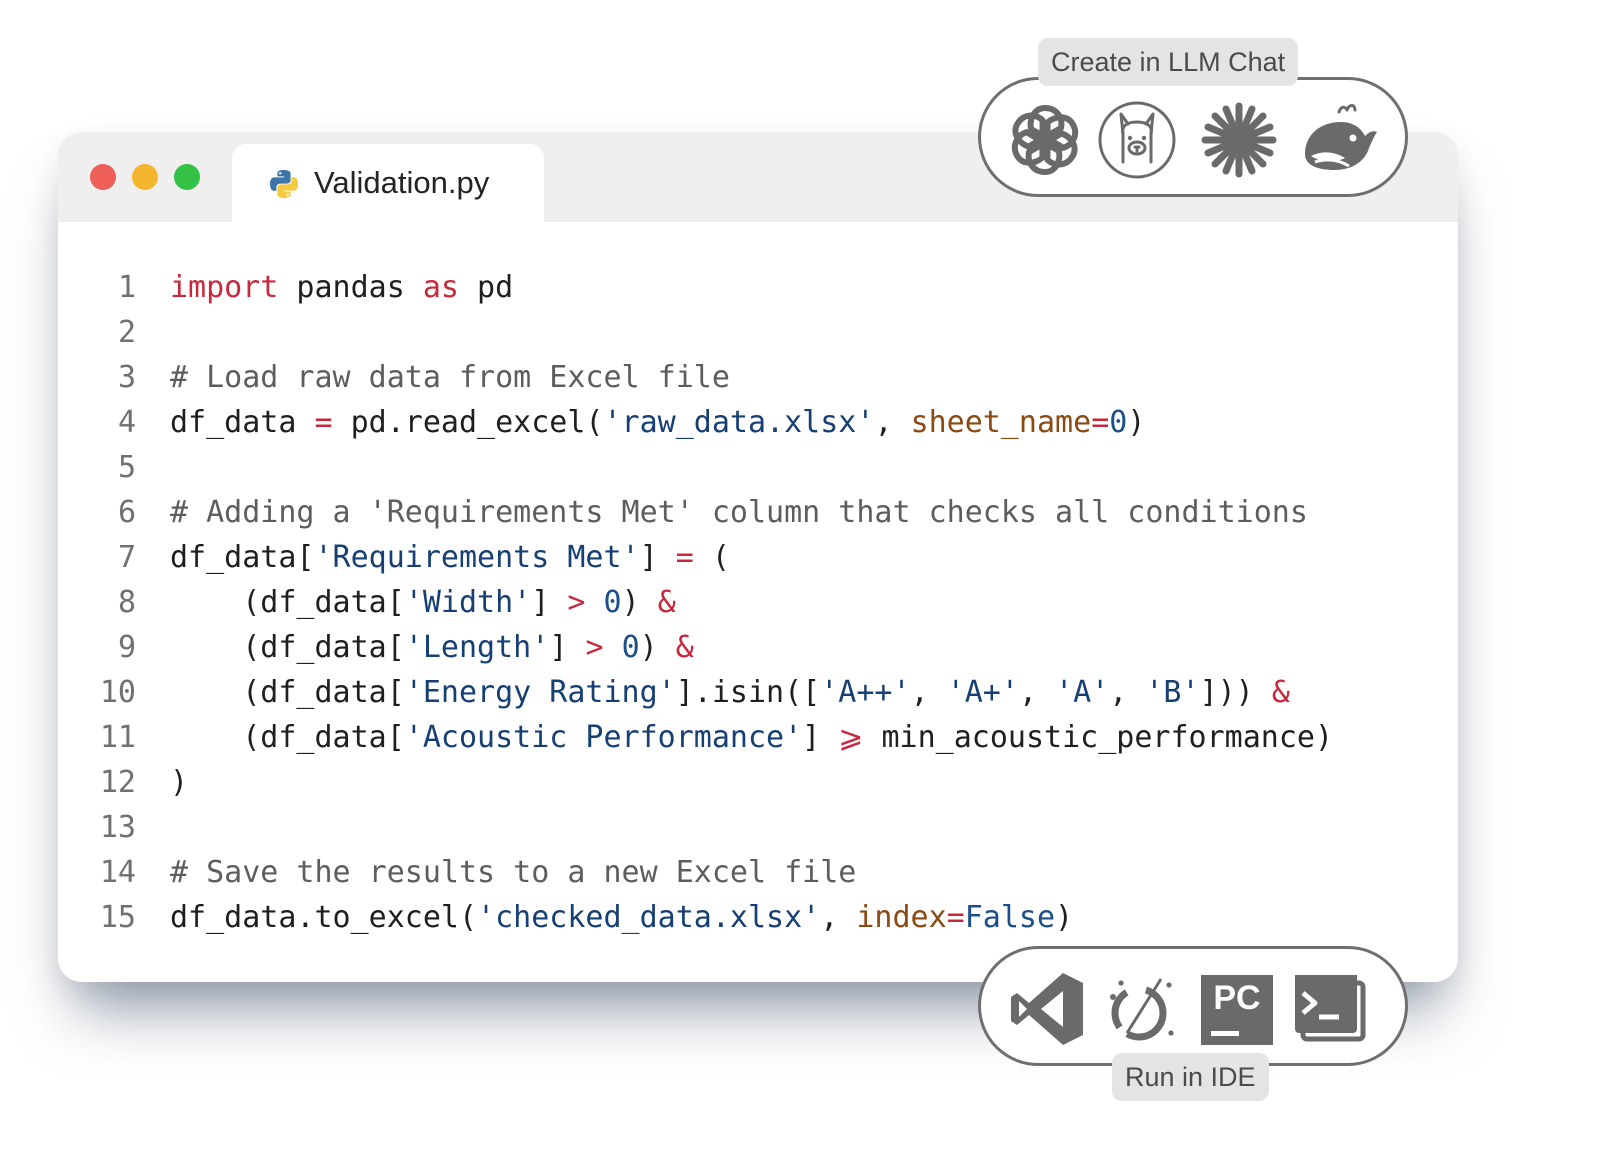  Describe the element at coordinates (711, 557) in the screenshot. I see `code-token: (` at that location.